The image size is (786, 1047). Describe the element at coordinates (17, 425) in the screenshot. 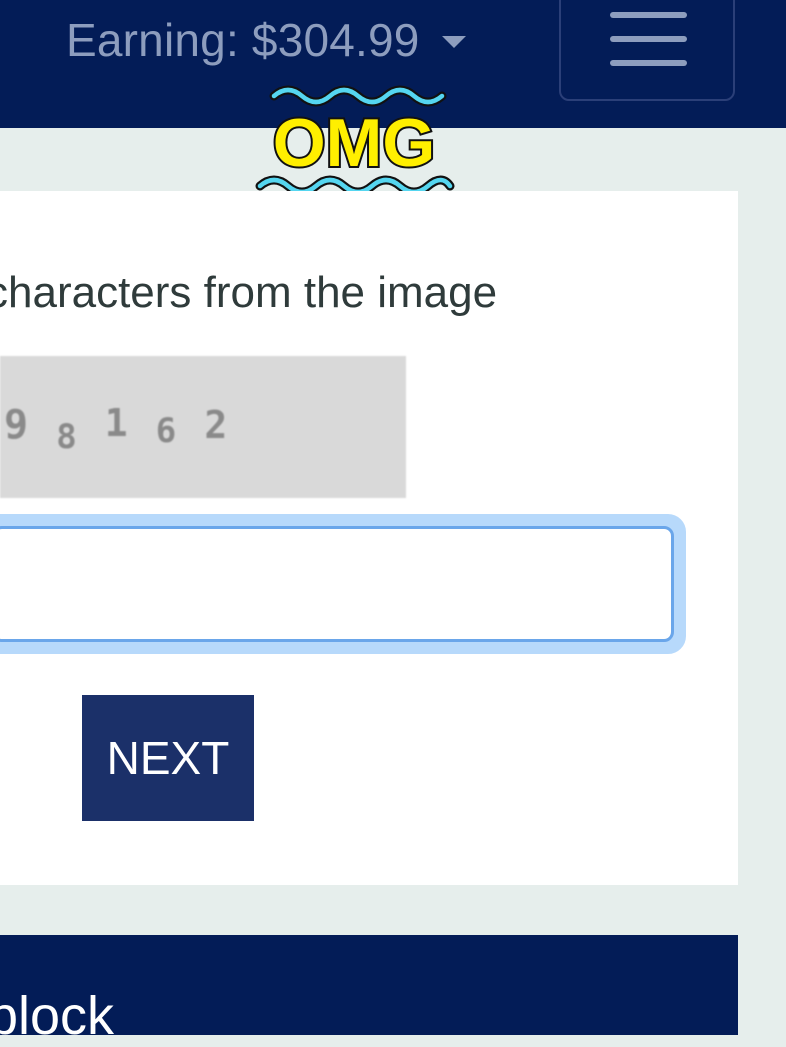

I see `captcha-digit: 9` at that location.